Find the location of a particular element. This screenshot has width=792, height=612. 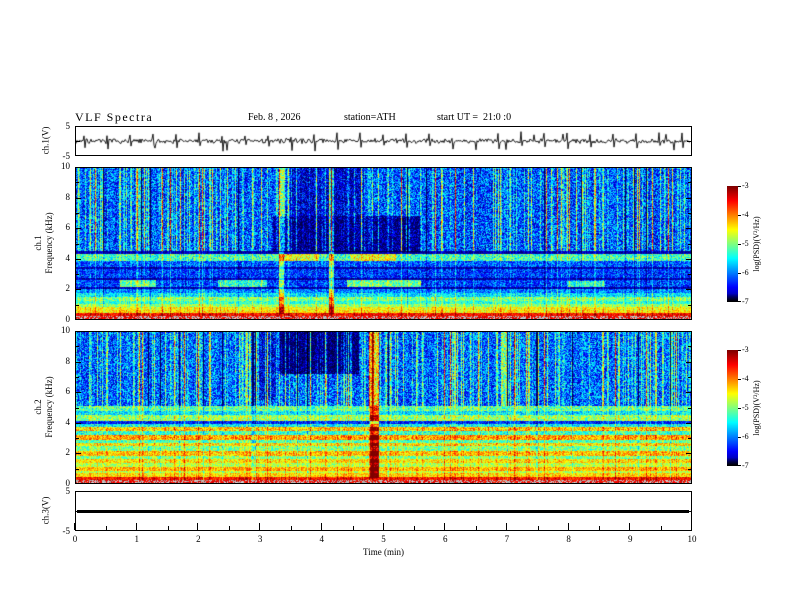

x-tick-label: 8 is located at coordinates (568, 539).